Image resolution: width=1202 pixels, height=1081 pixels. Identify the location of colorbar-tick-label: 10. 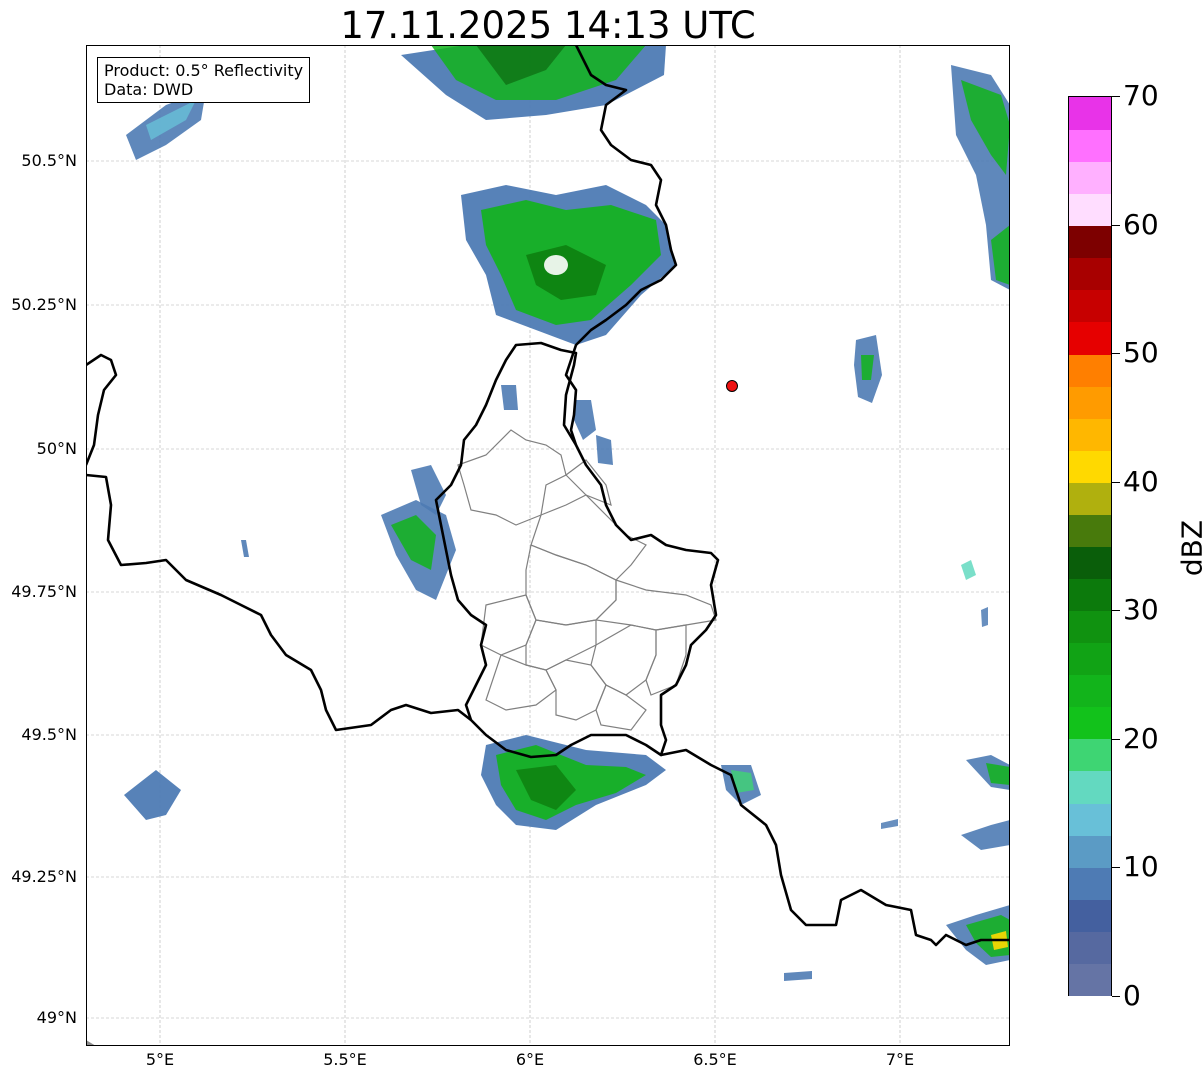
(1141, 867).